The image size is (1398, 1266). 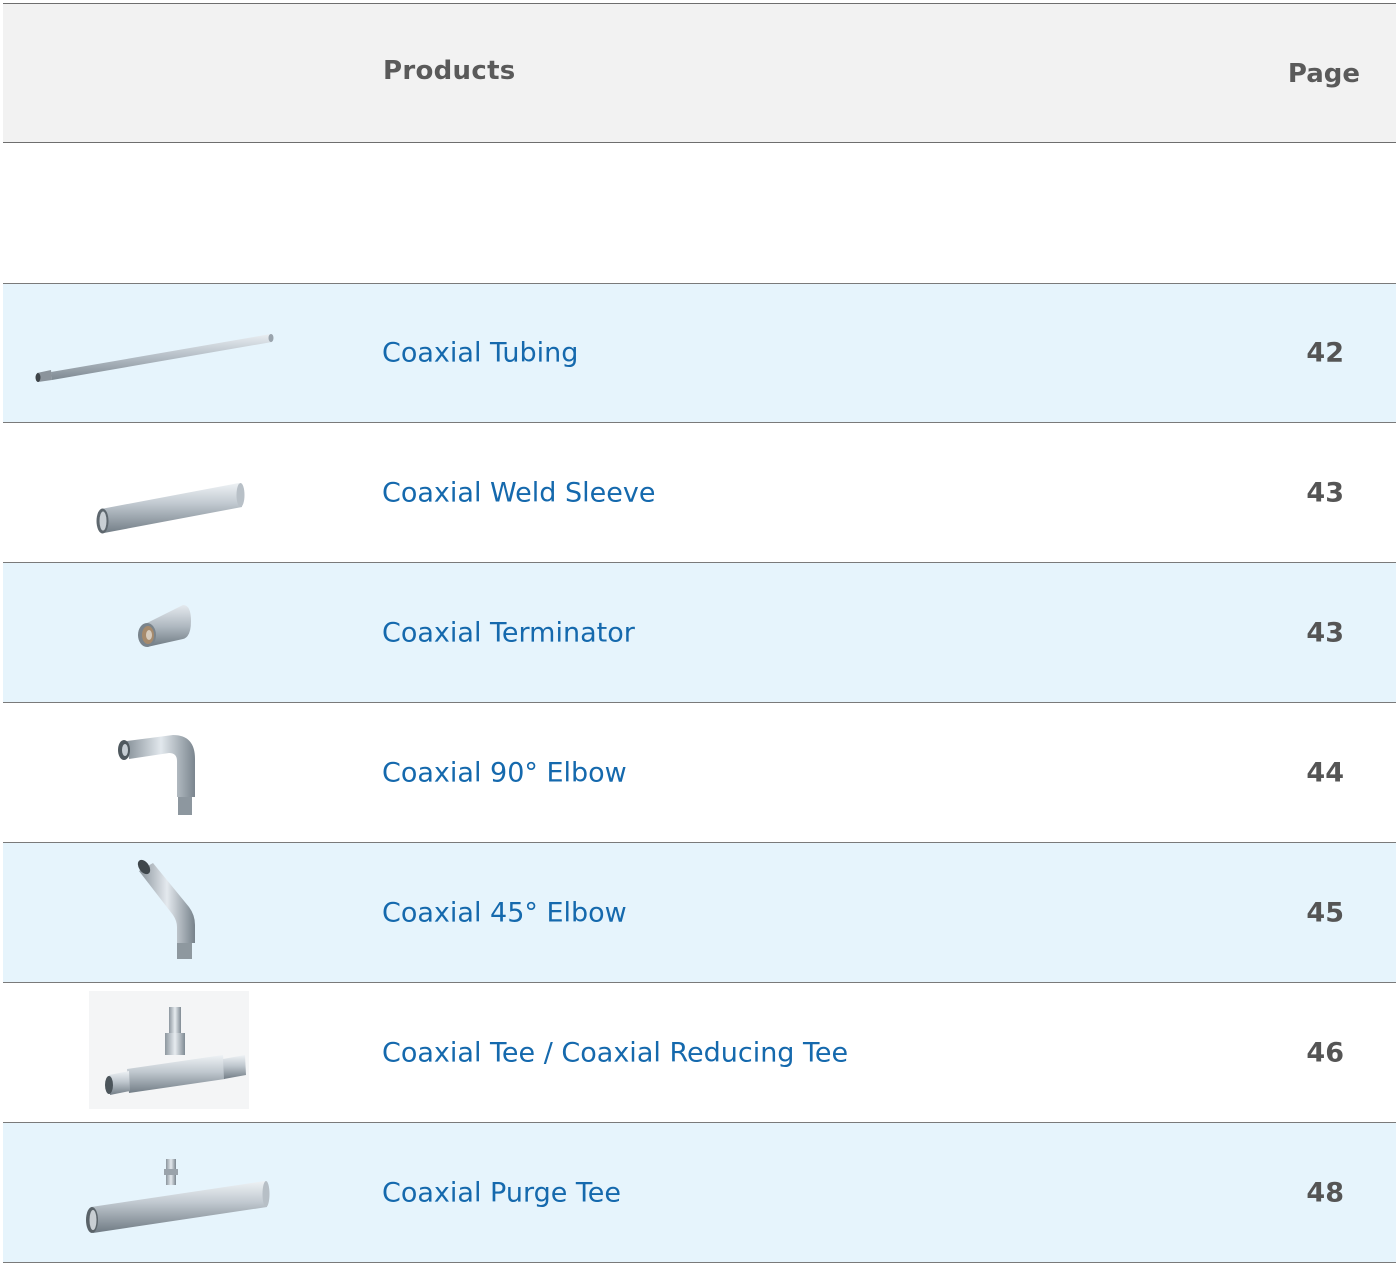 I want to click on coaxial-90-elbow-icon, so click(x=168, y=772).